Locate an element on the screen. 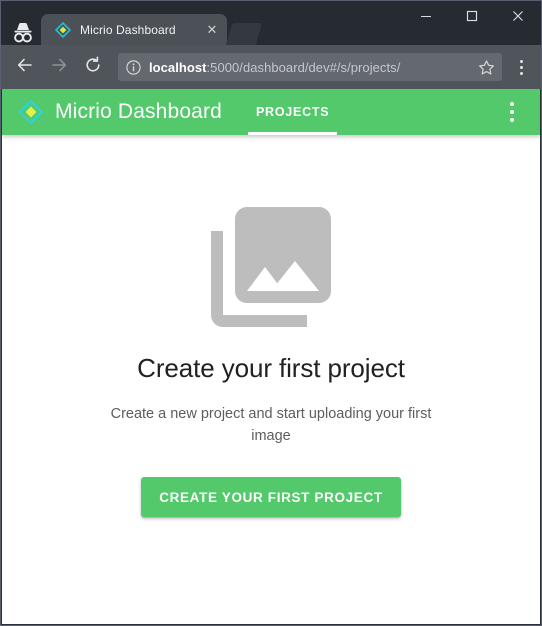  bookmark-star-icon is located at coordinates (486, 67).